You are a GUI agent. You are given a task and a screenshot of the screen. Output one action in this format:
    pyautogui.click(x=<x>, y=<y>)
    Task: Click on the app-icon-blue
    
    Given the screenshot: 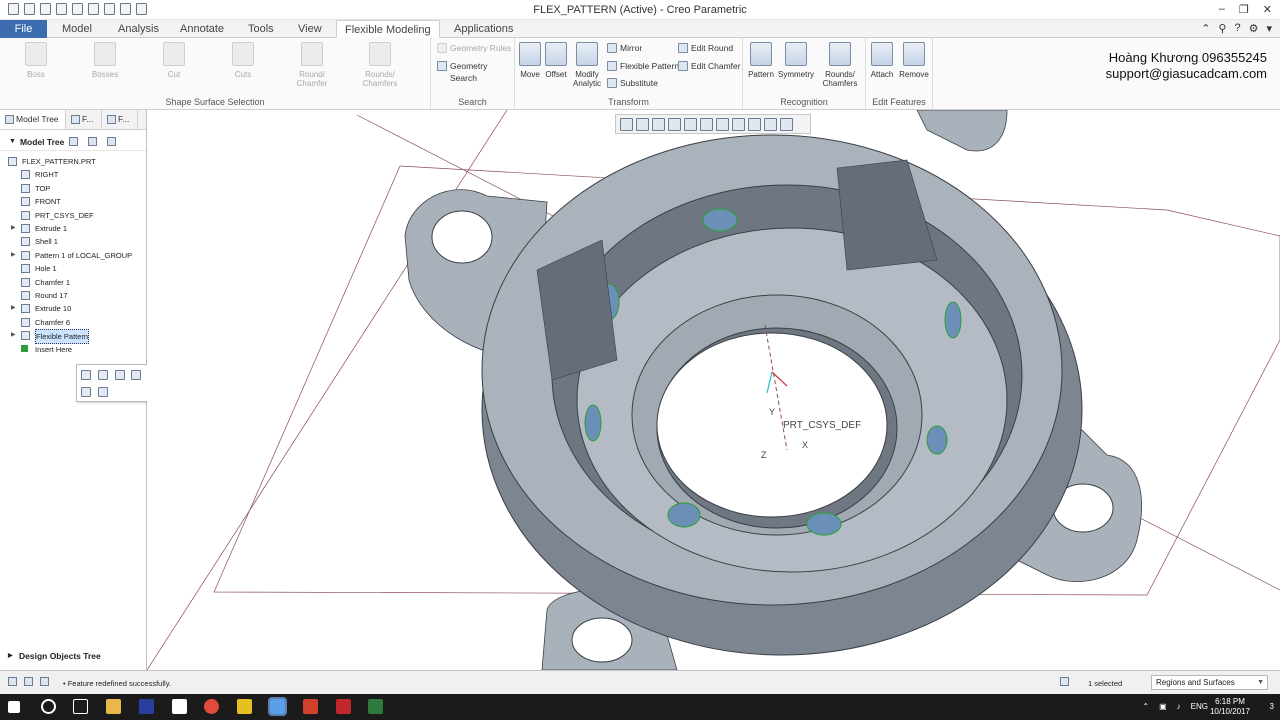 What is the action you would take?
    pyautogui.click(x=146, y=706)
    